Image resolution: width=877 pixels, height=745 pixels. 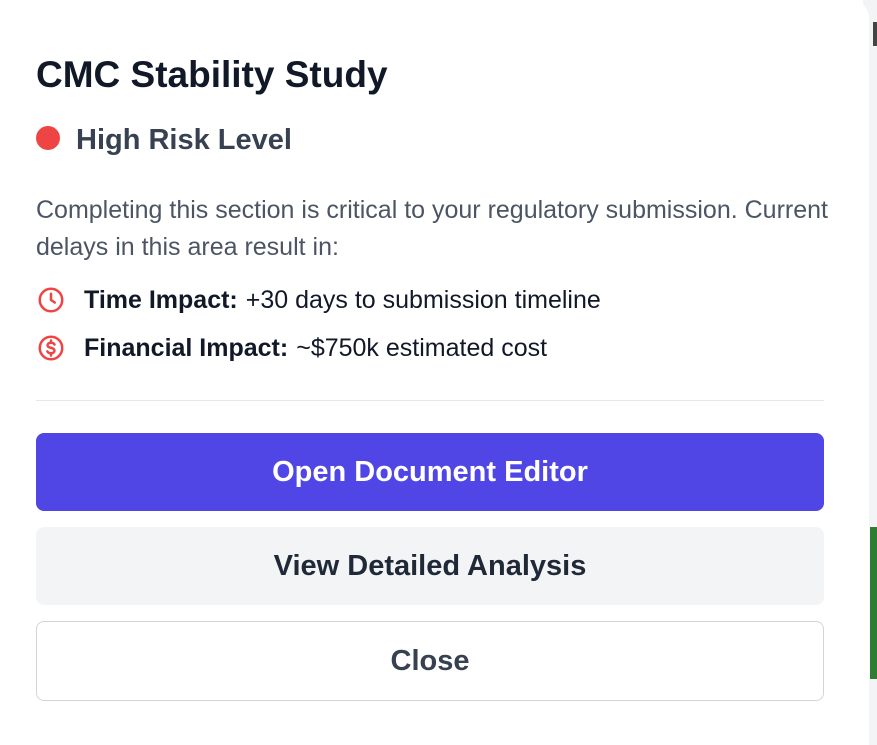 What do you see at coordinates (291, 348) in the screenshot?
I see `financial-impact-row: Financial Impact: ~$750k estimated cost` at bounding box center [291, 348].